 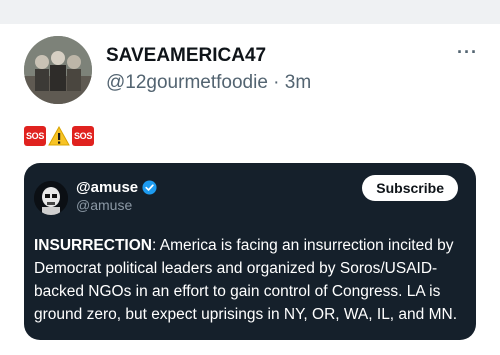 I want to click on quoted-name-line: @amuse, so click(x=116, y=187).